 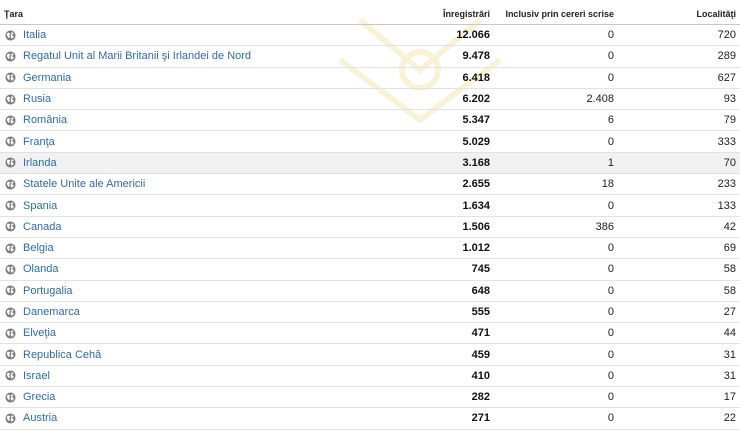 I want to click on header-written-requests: Inclusiv prin cereri scrise, so click(x=552, y=14).